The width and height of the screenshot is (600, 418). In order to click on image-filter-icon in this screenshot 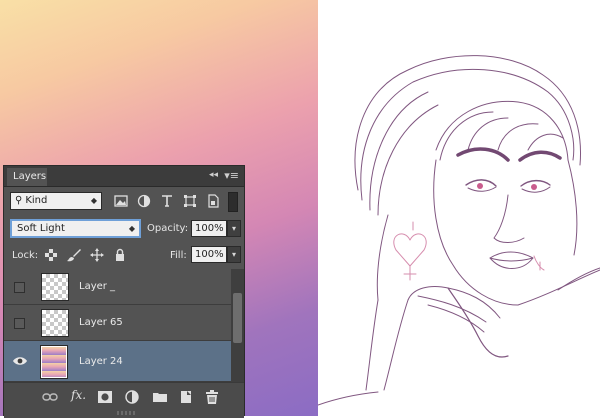, I will do `click(121, 201)`.